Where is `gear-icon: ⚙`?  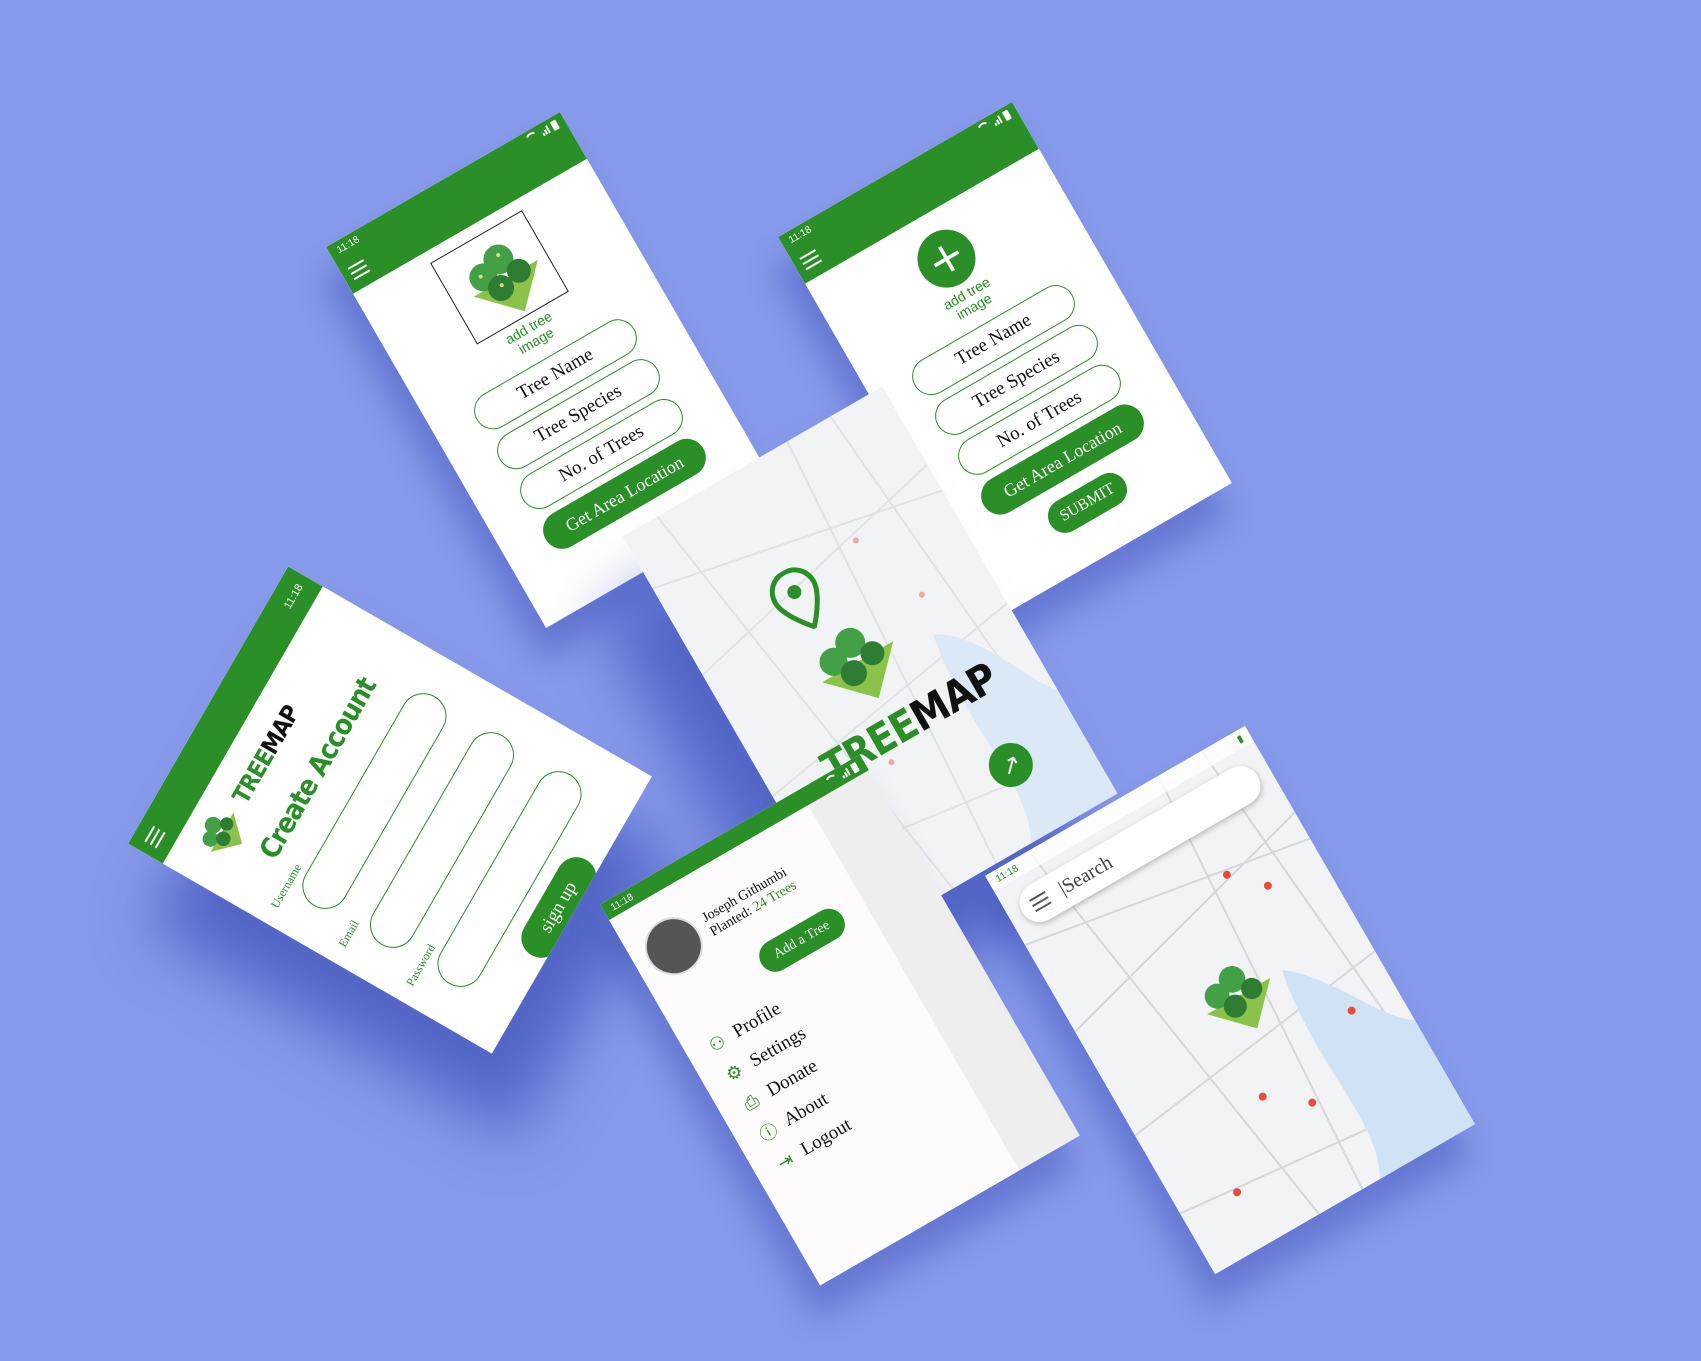
gear-icon: ⚙ is located at coordinates (734, 1073).